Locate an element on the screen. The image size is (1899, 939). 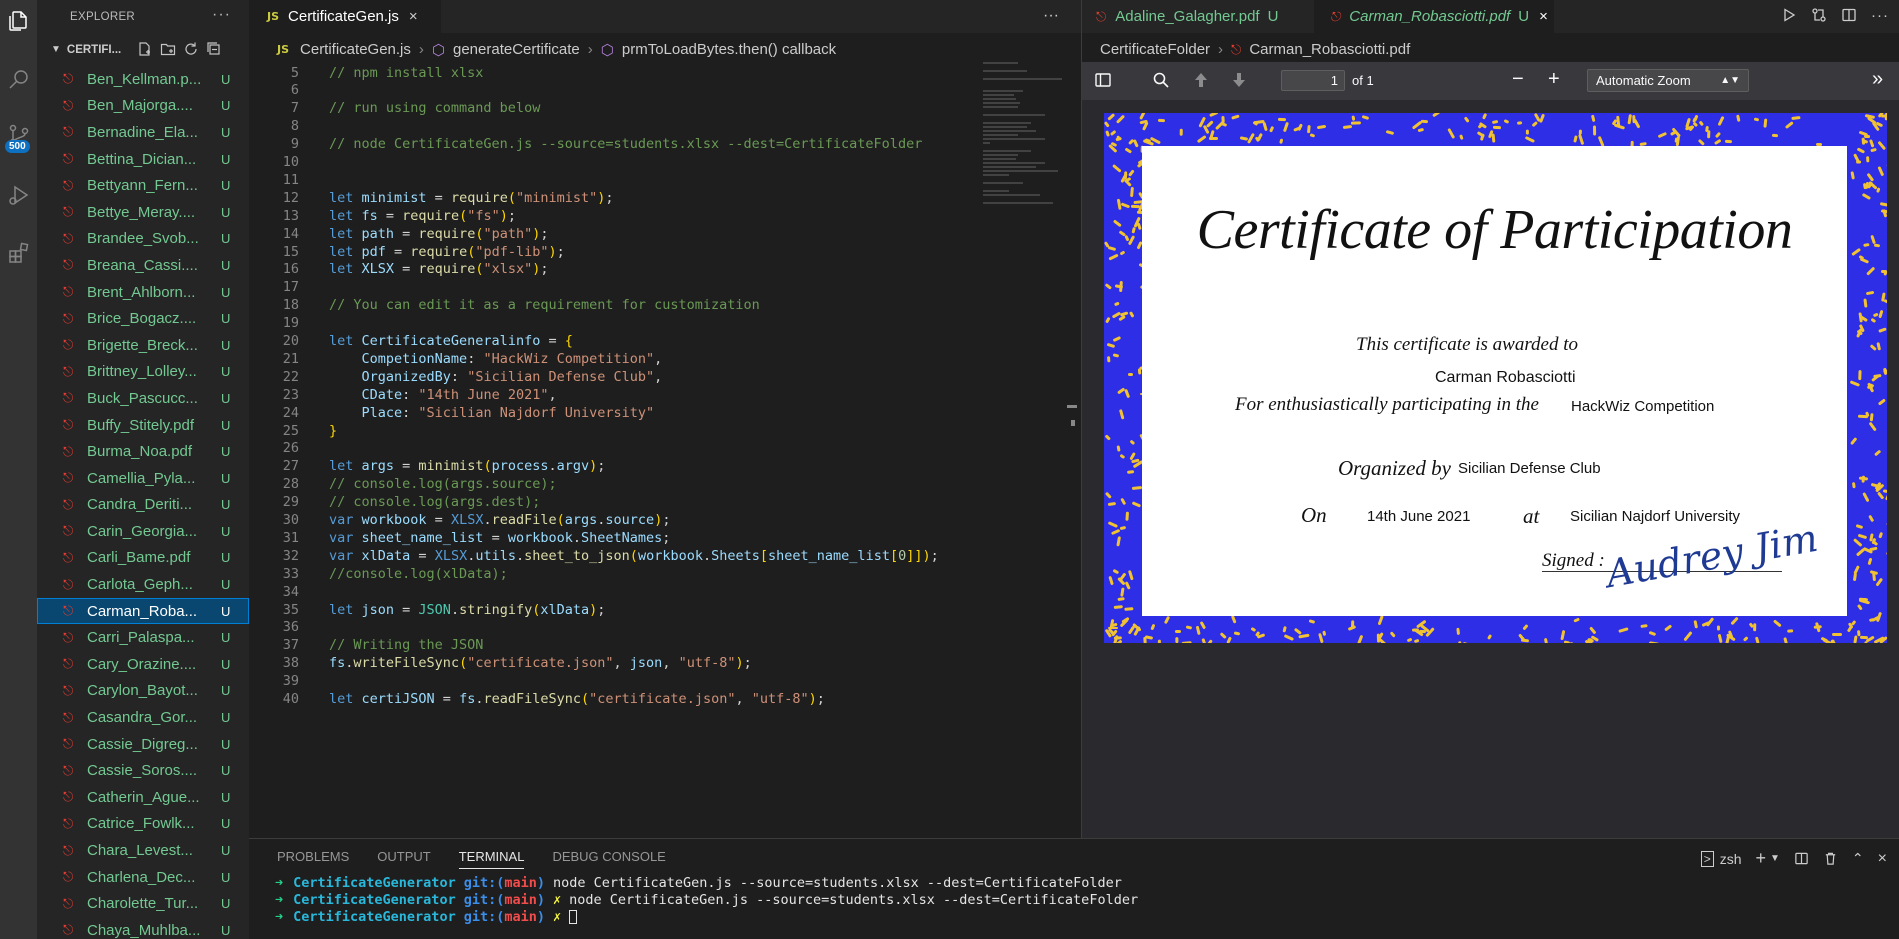
file-item: ⎋ Brent_Ahlborn... U is located at coordinates (143, 292).